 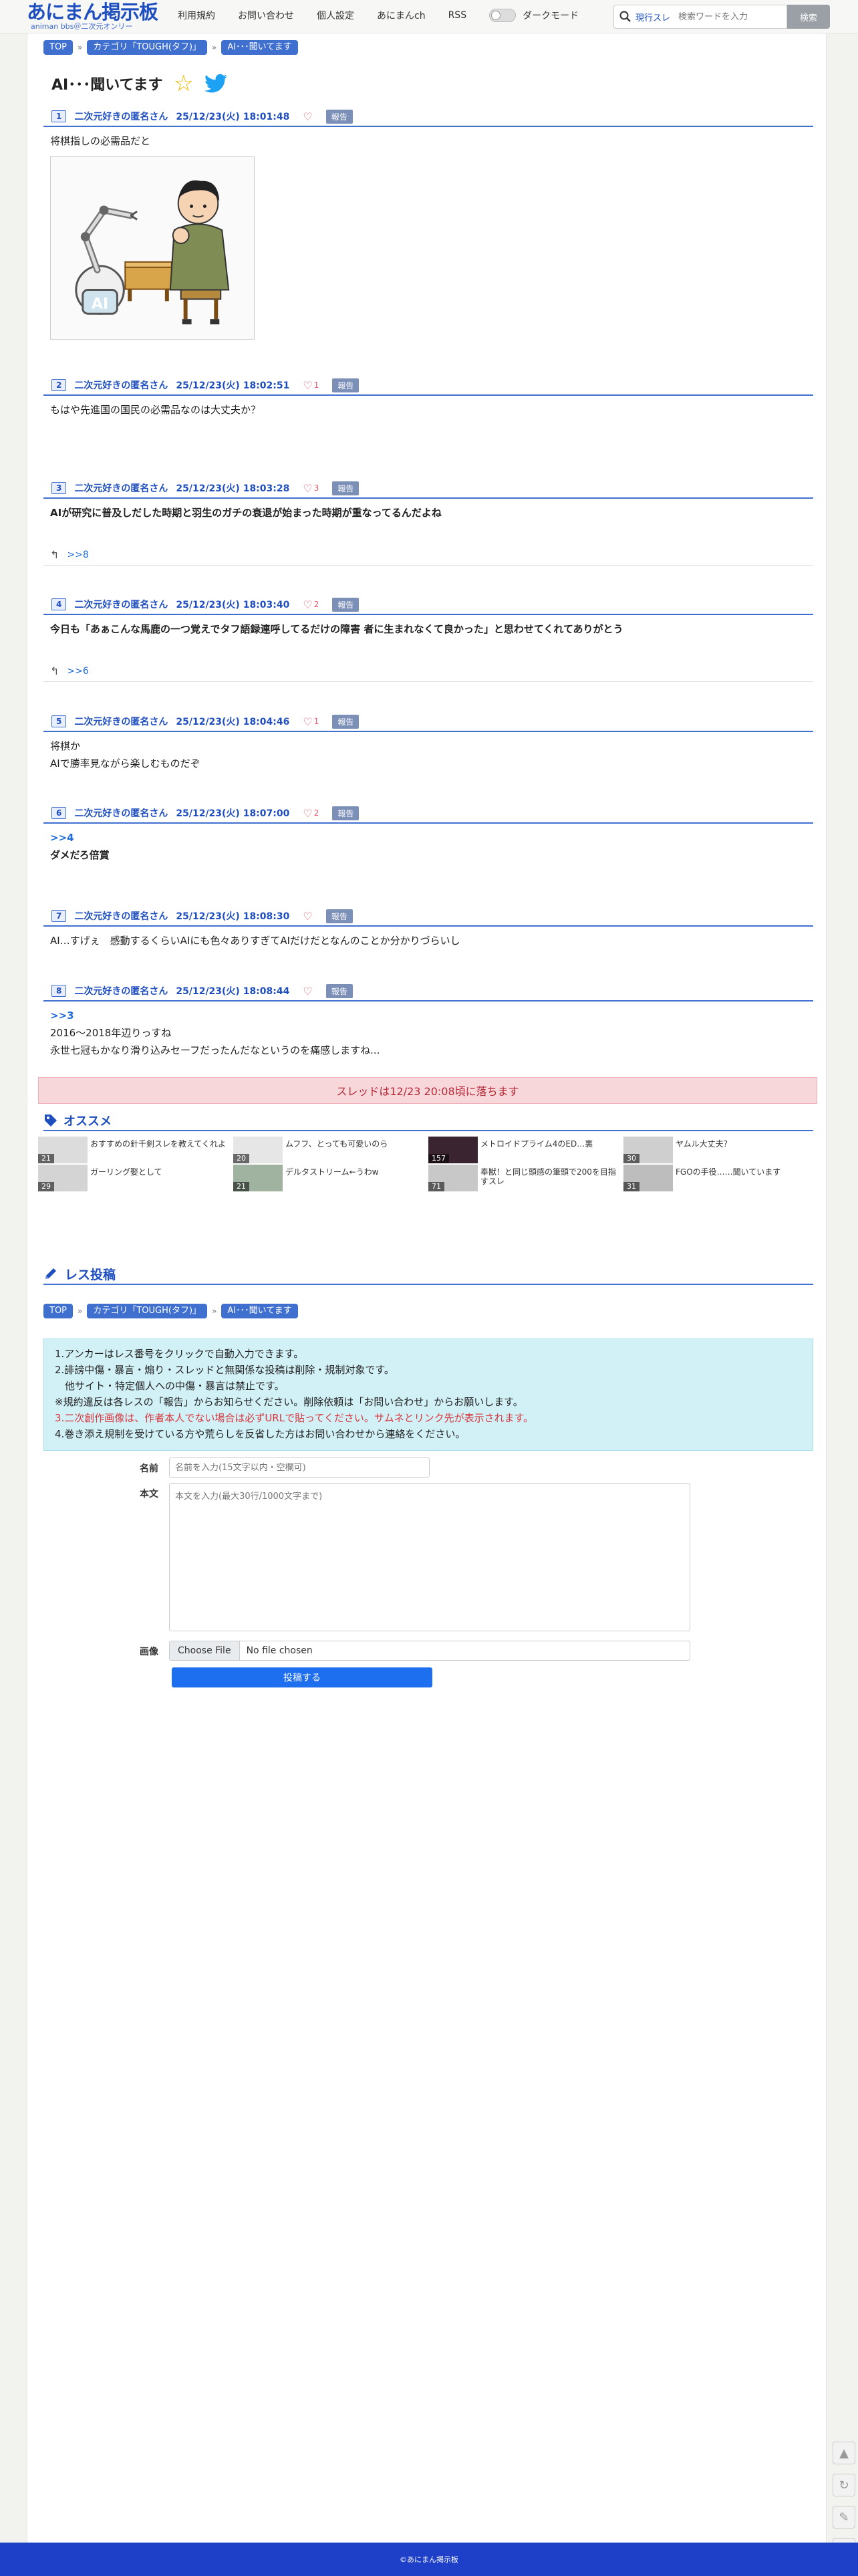 I want to click on search-button: 検索, so click(x=808, y=17).